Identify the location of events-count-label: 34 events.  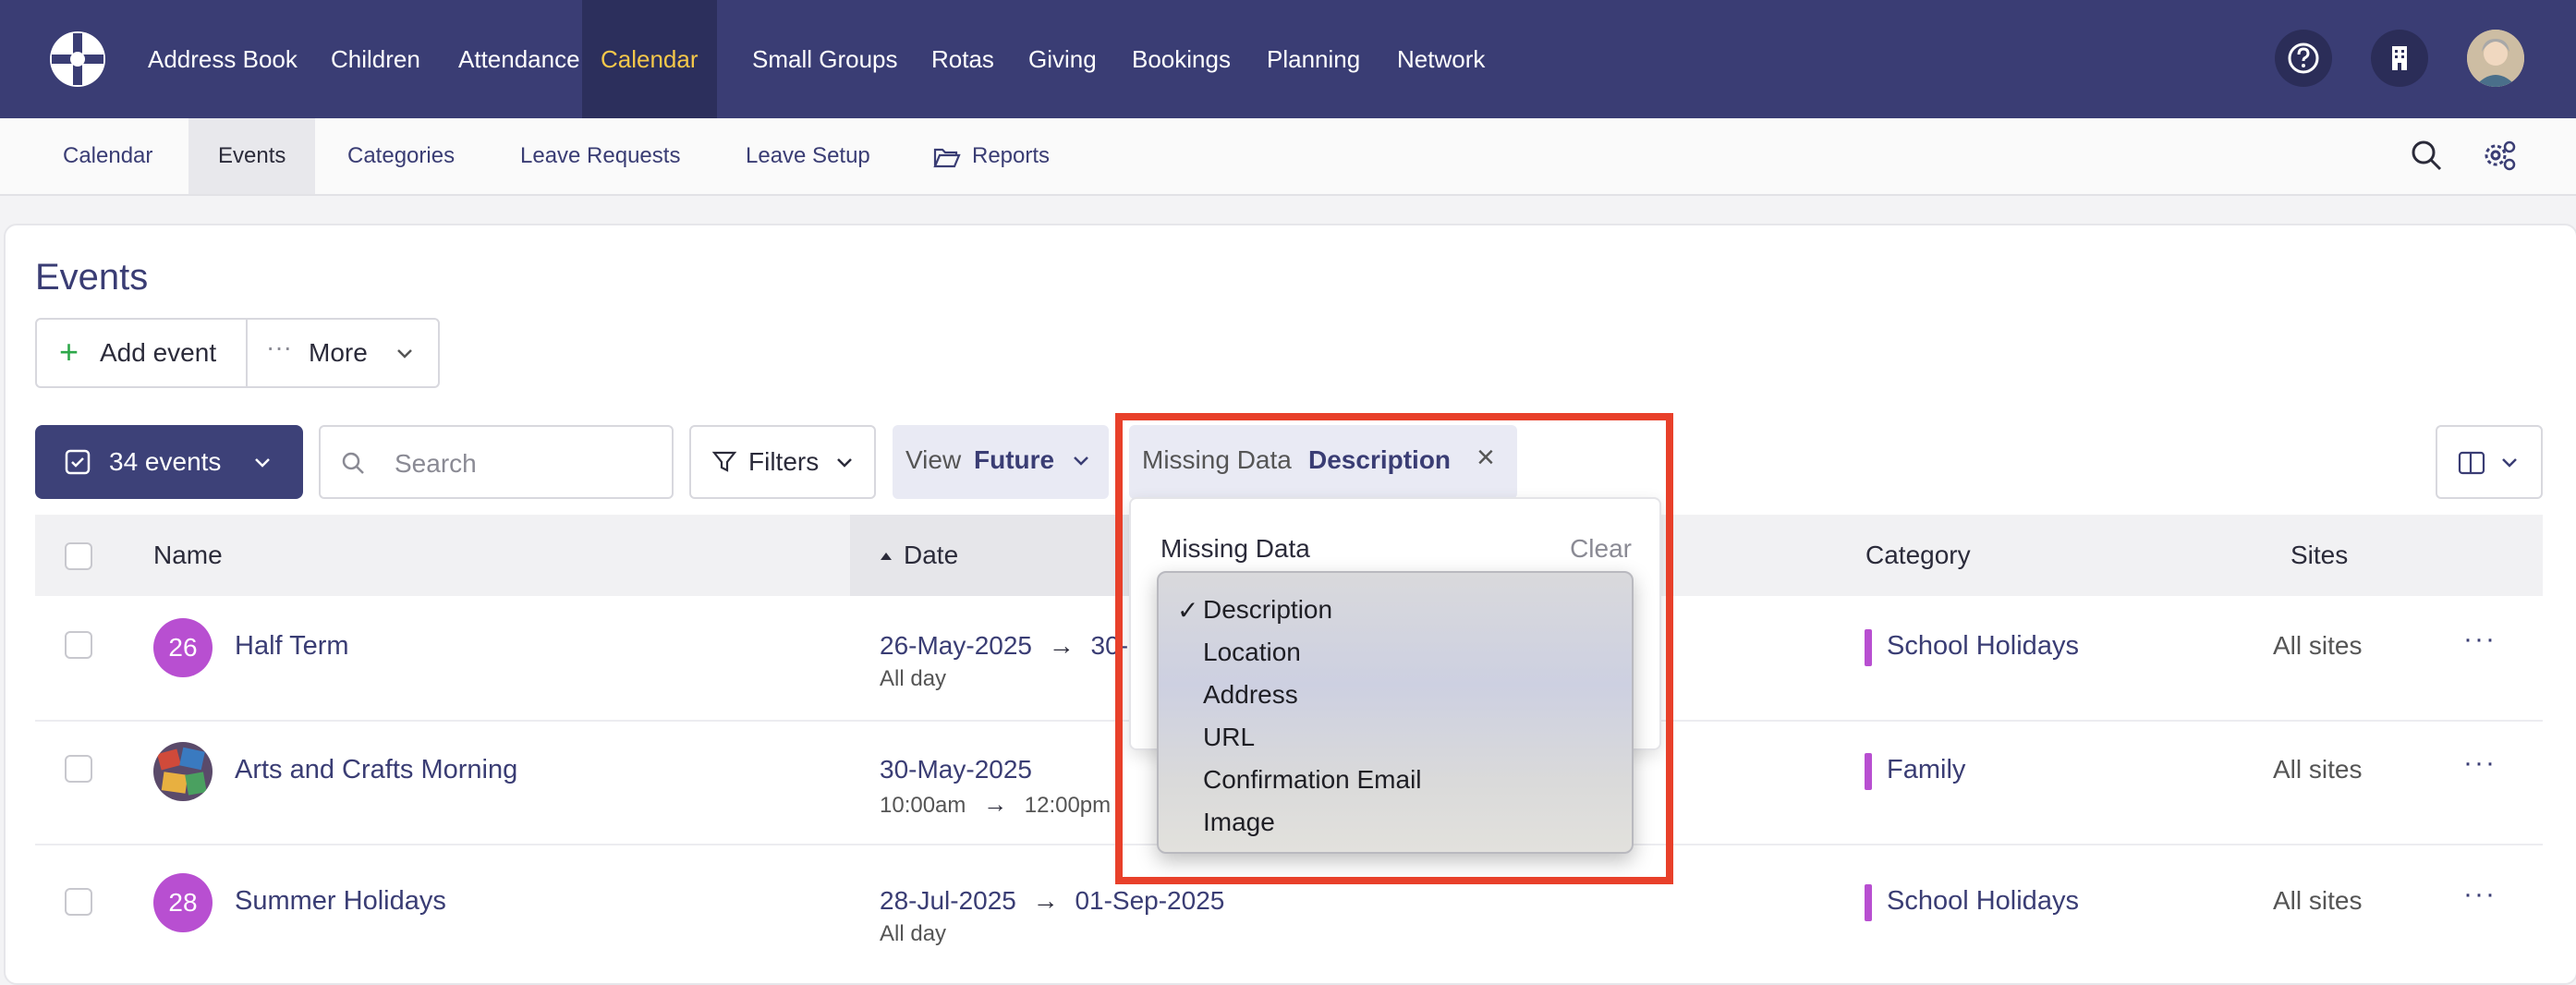
(165, 461).